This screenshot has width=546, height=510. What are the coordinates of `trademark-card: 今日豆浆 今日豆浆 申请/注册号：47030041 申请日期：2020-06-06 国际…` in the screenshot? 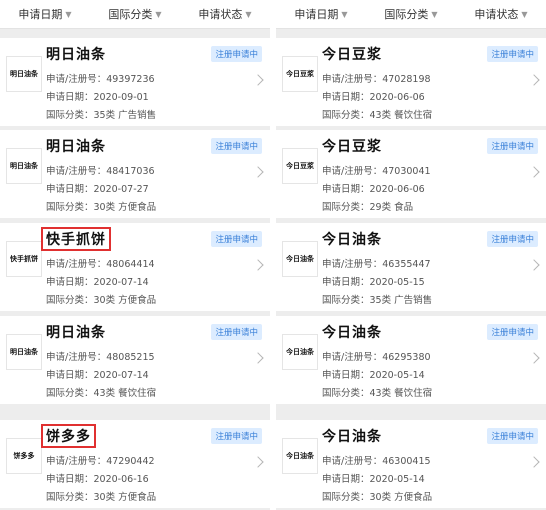 It's located at (411, 174).